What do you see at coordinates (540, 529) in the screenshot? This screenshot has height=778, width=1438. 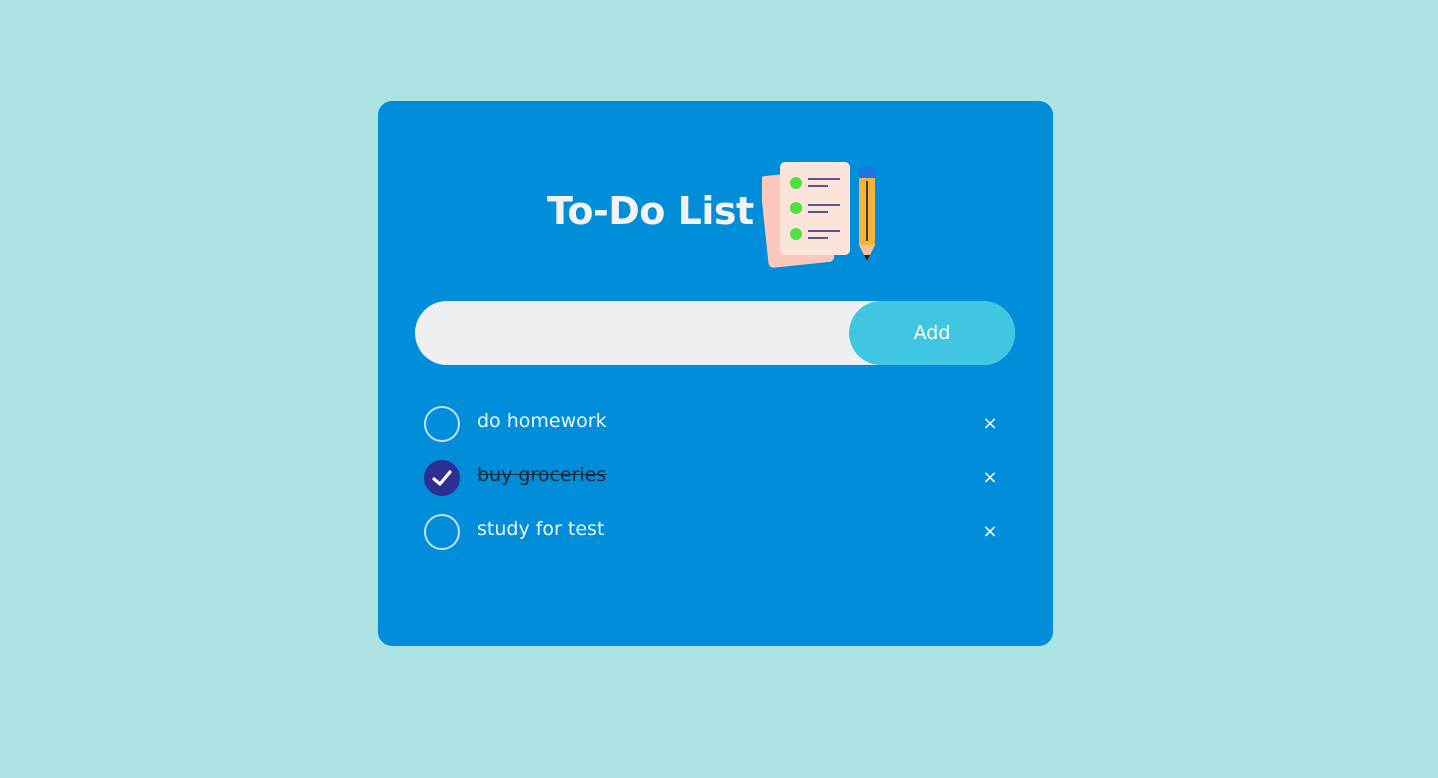 I see `task-text: study for test` at bounding box center [540, 529].